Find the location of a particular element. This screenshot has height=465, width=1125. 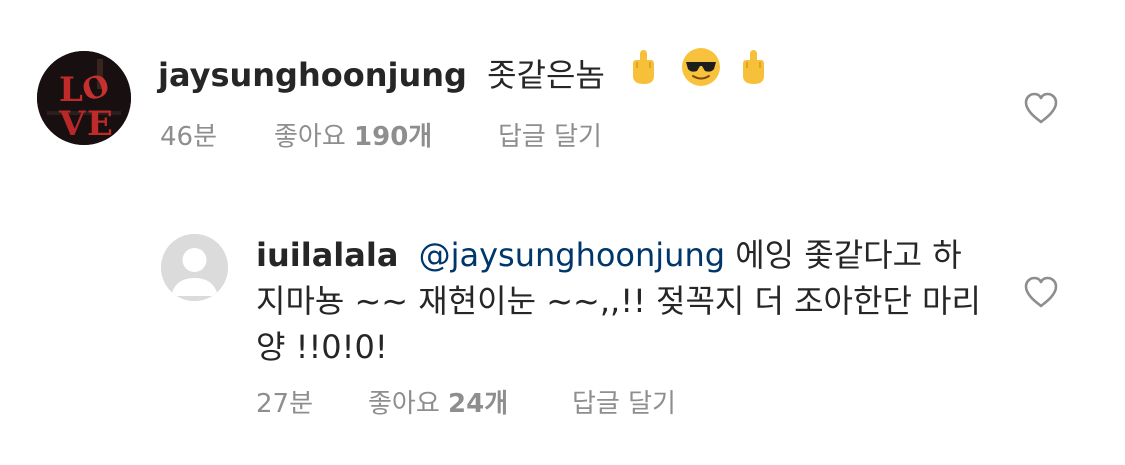

svg-text: V is located at coordinates (72, 124).